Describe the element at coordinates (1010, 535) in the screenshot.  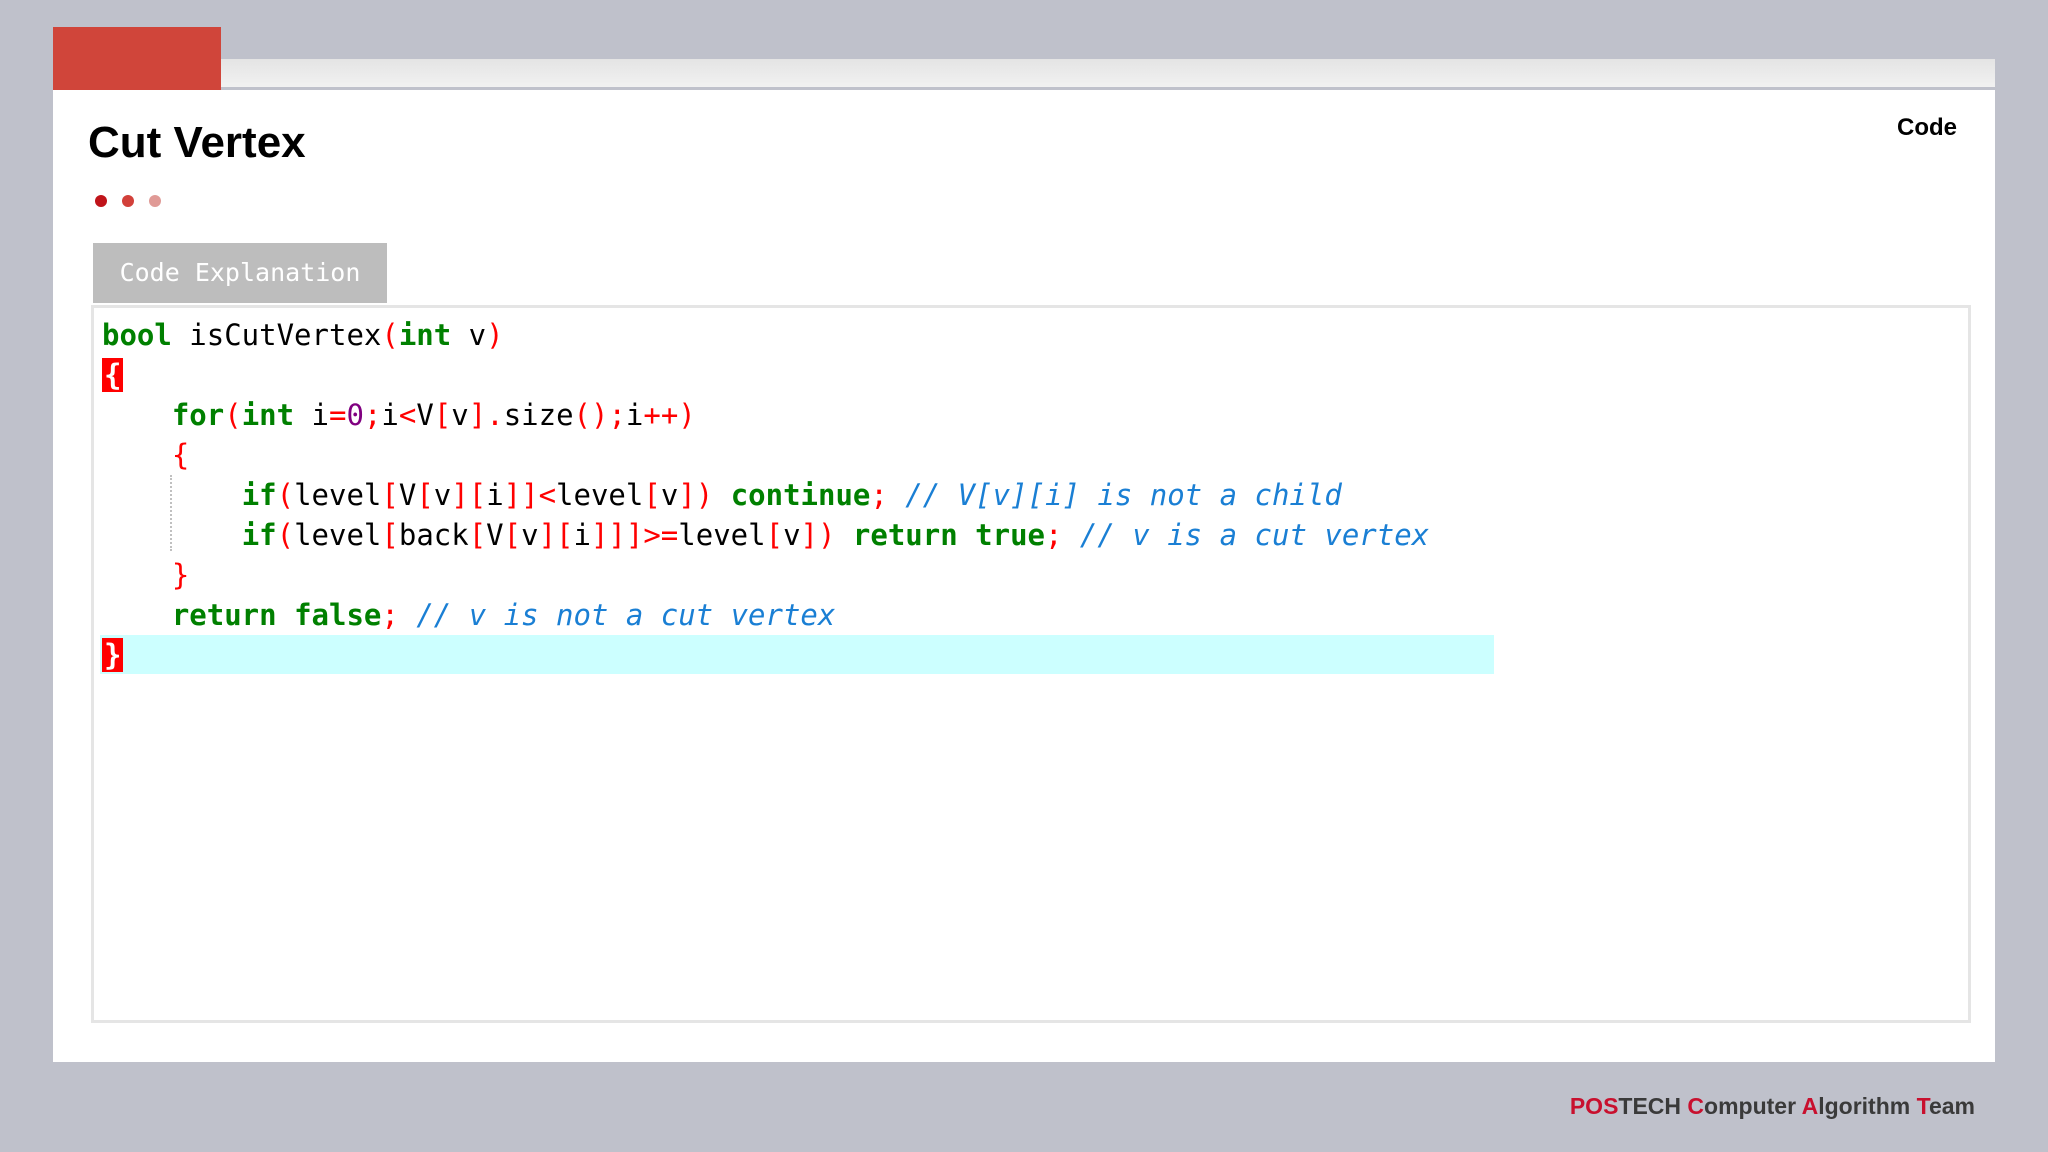
I see `code-token: true` at that location.